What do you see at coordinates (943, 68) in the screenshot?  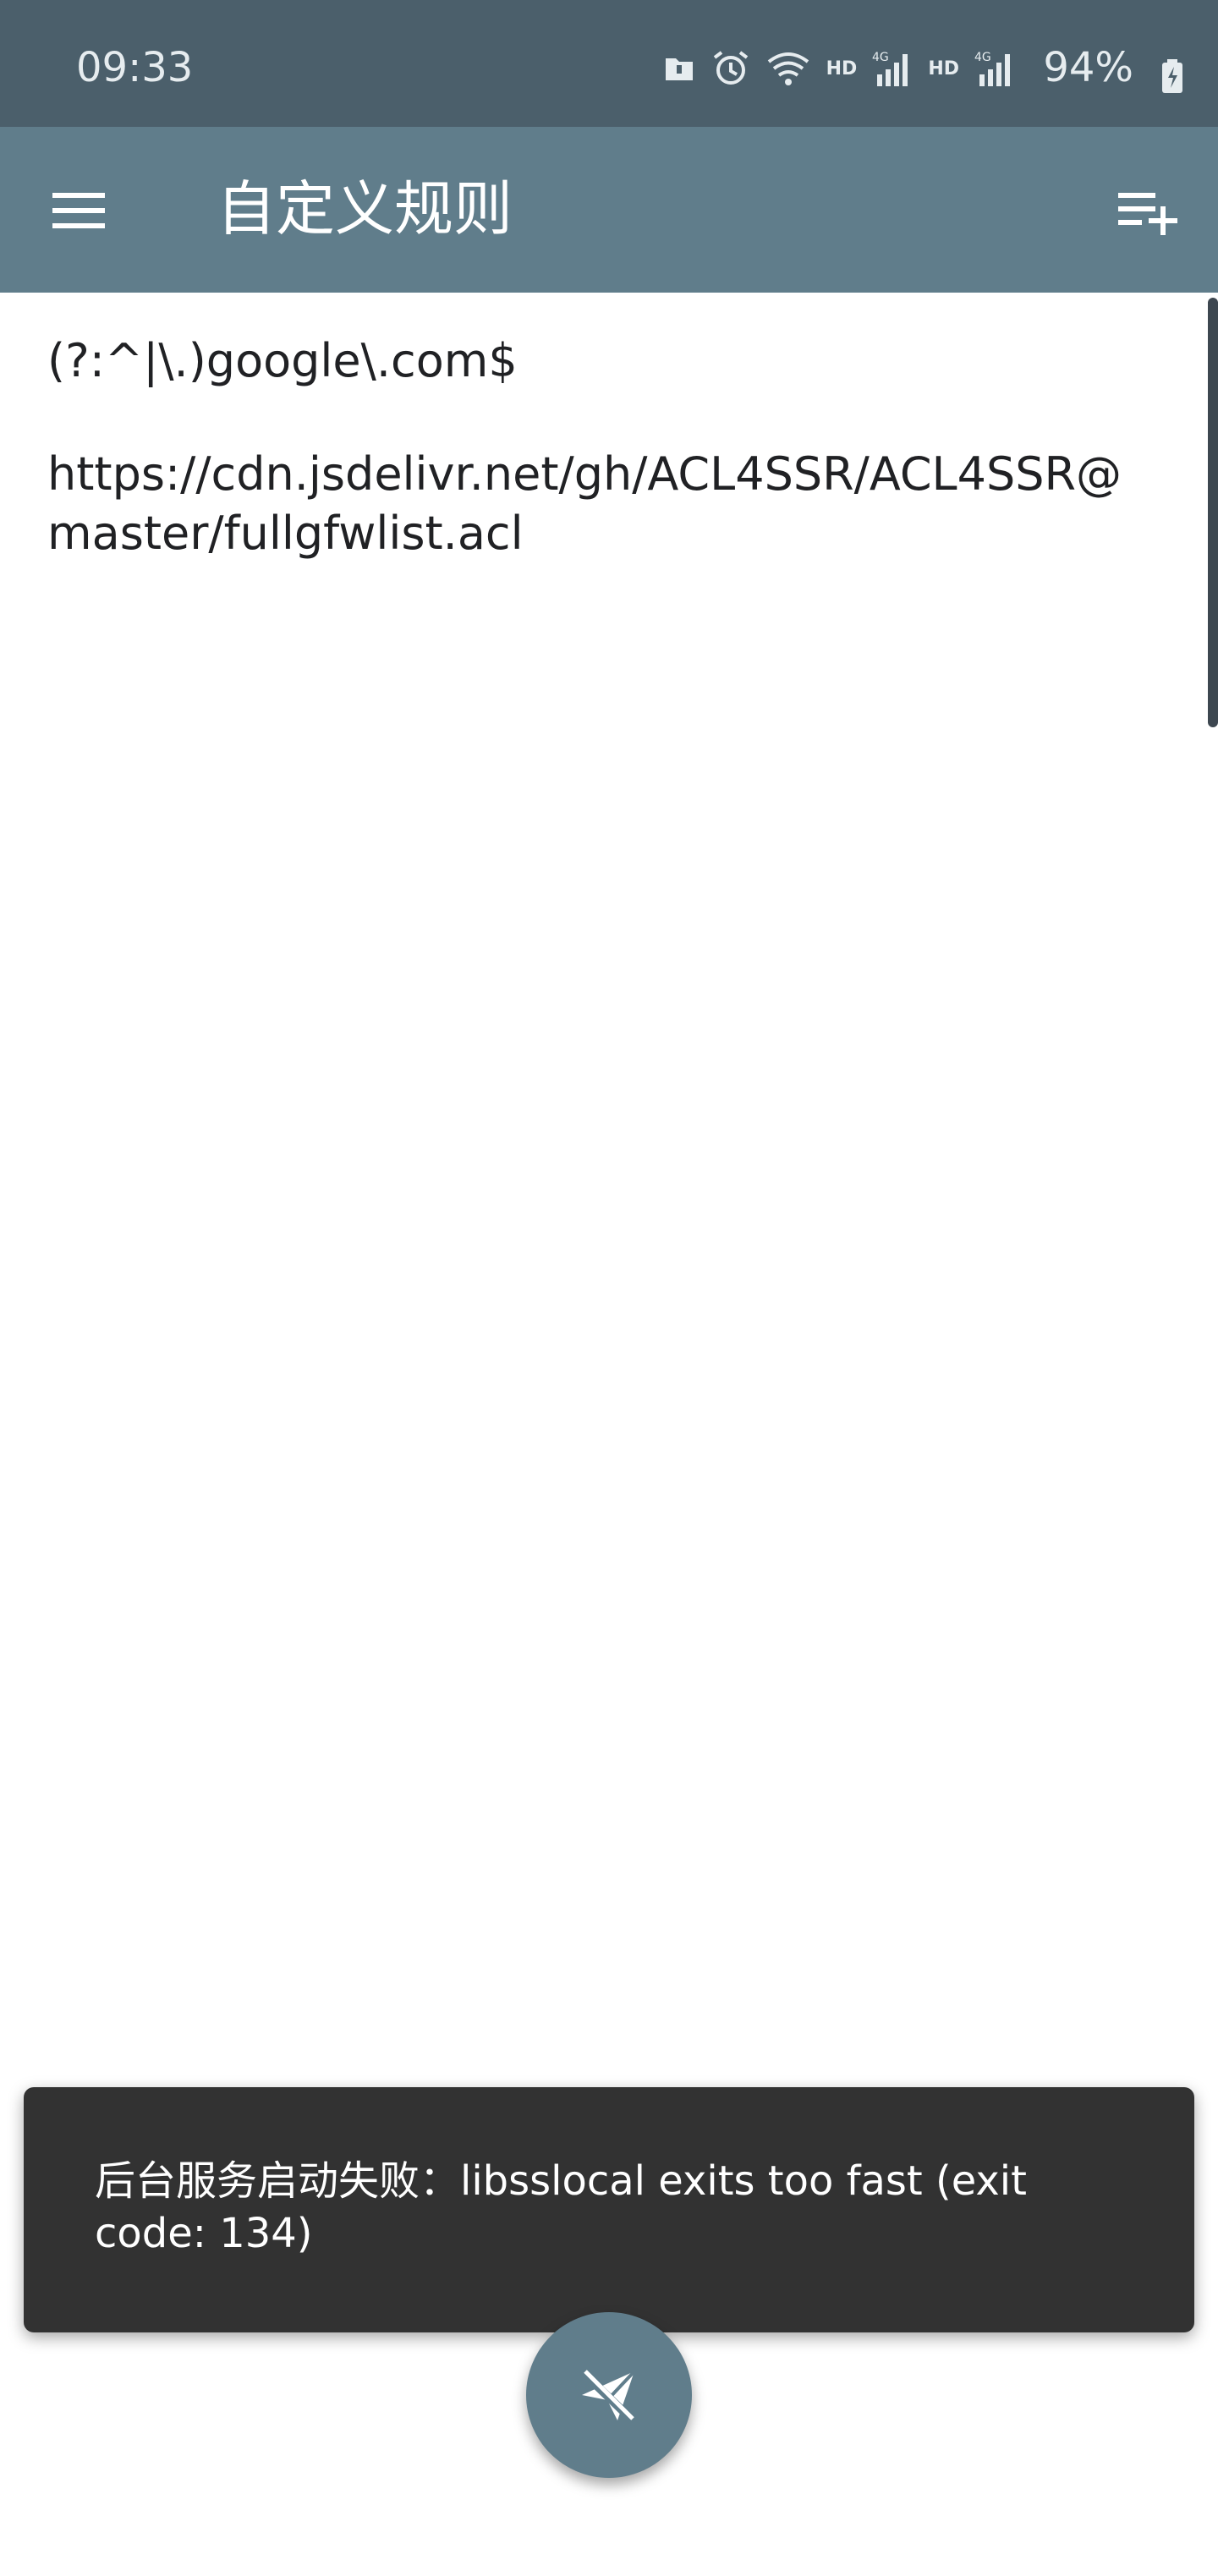 I see `network-badge-2: HD` at bounding box center [943, 68].